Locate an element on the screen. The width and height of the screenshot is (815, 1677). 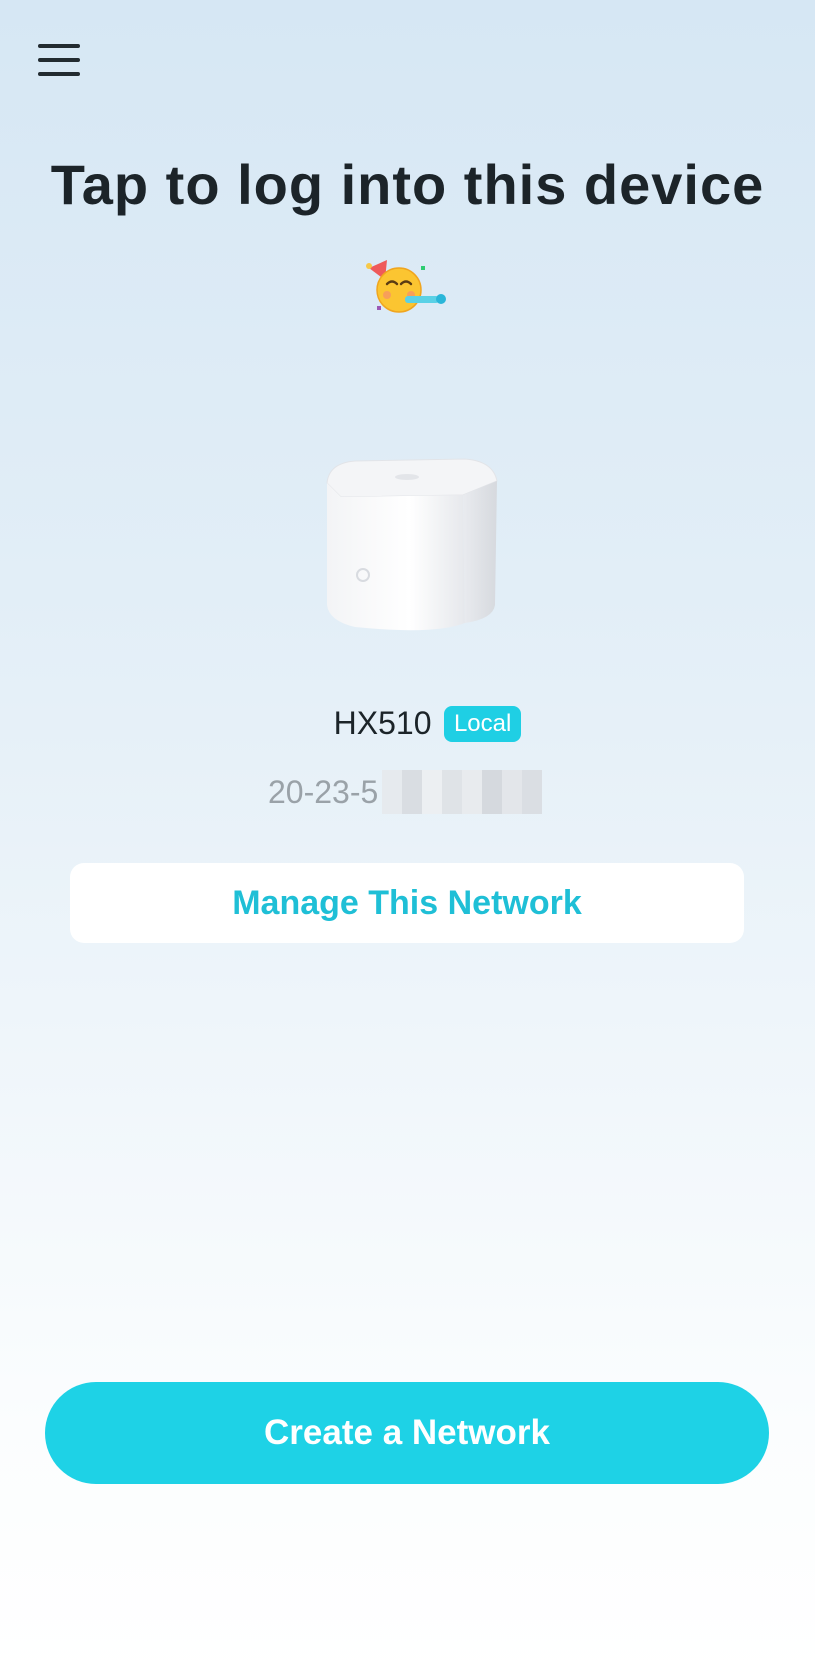
device-info: HX510 Local is located at coordinates (407, 723).